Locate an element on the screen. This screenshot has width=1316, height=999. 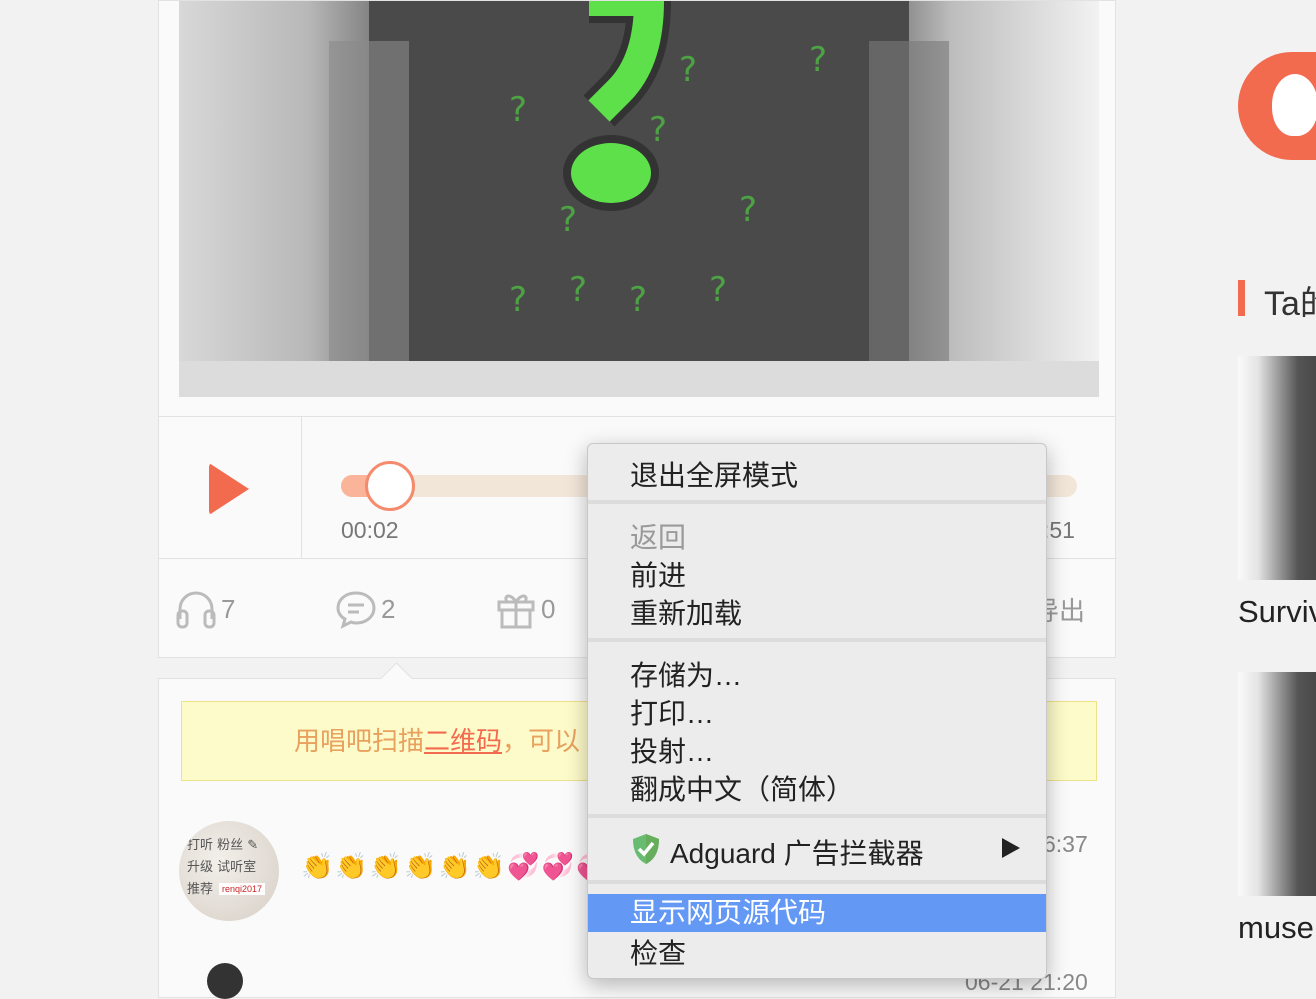
current-time: 00:02 is located at coordinates (370, 530).